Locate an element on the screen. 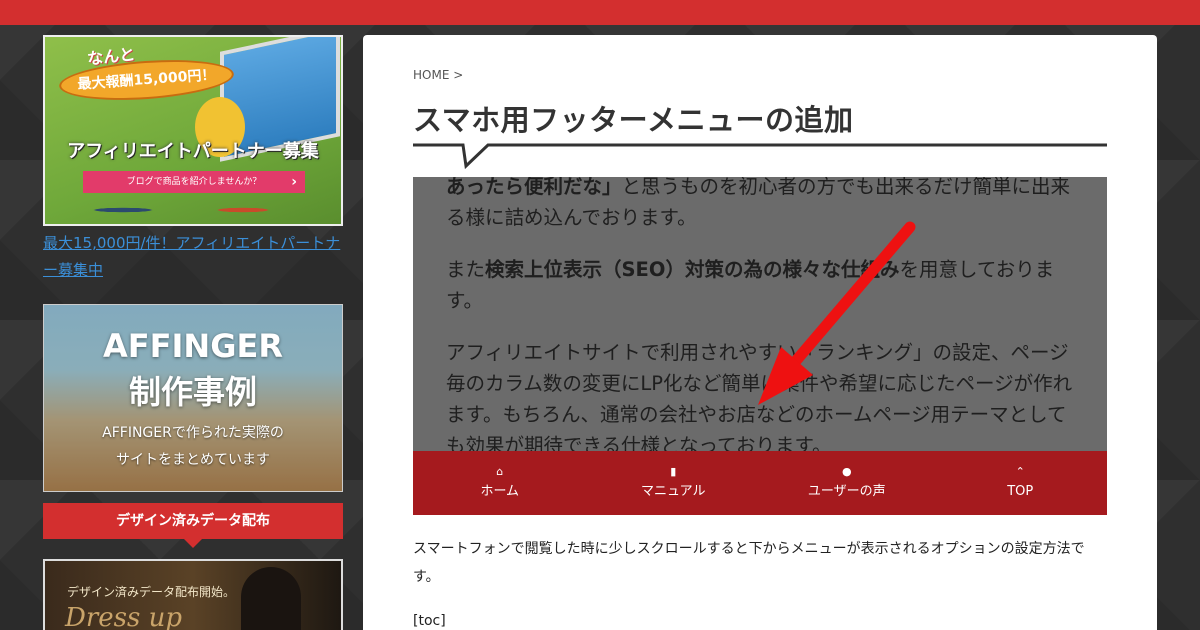  page-title: スマホ用フッターメニューの追加 is located at coordinates (633, 120).